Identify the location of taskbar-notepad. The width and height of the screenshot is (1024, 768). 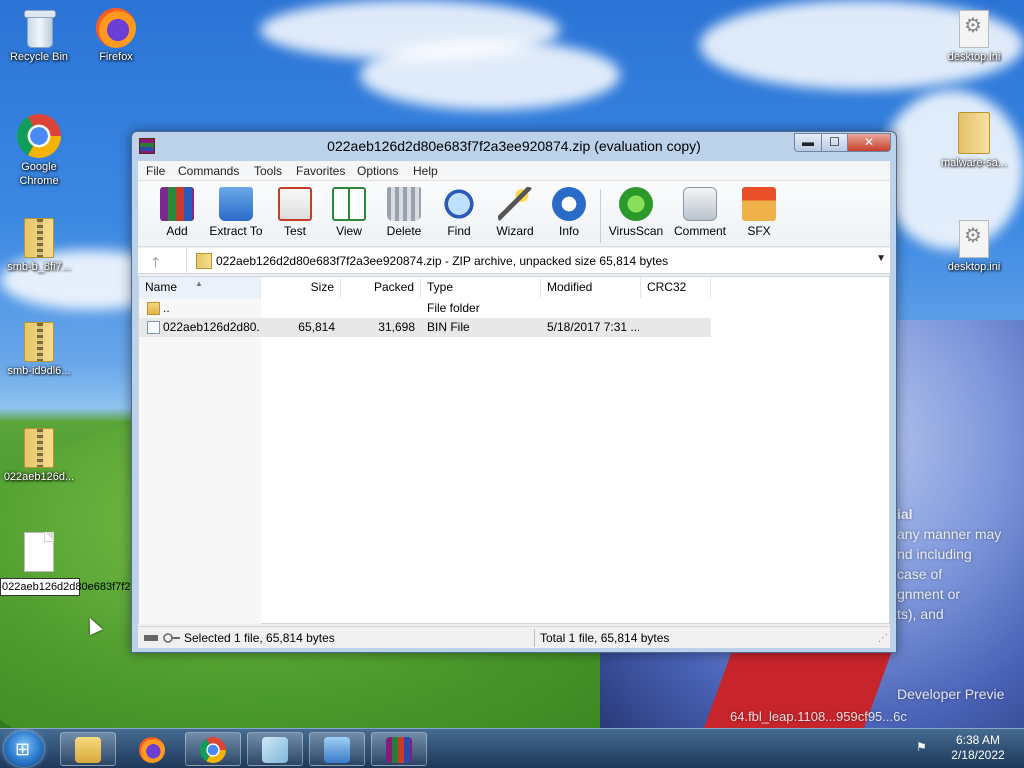
(275, 749).